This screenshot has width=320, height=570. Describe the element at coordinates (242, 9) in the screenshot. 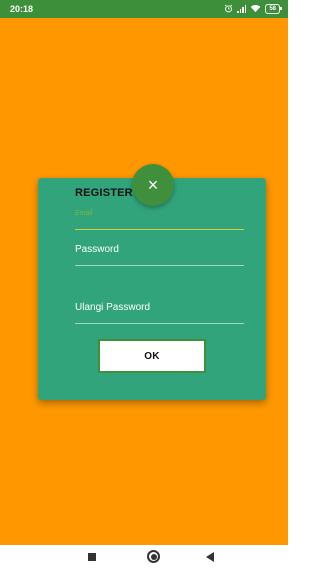

I see `signal-icon` at that location.